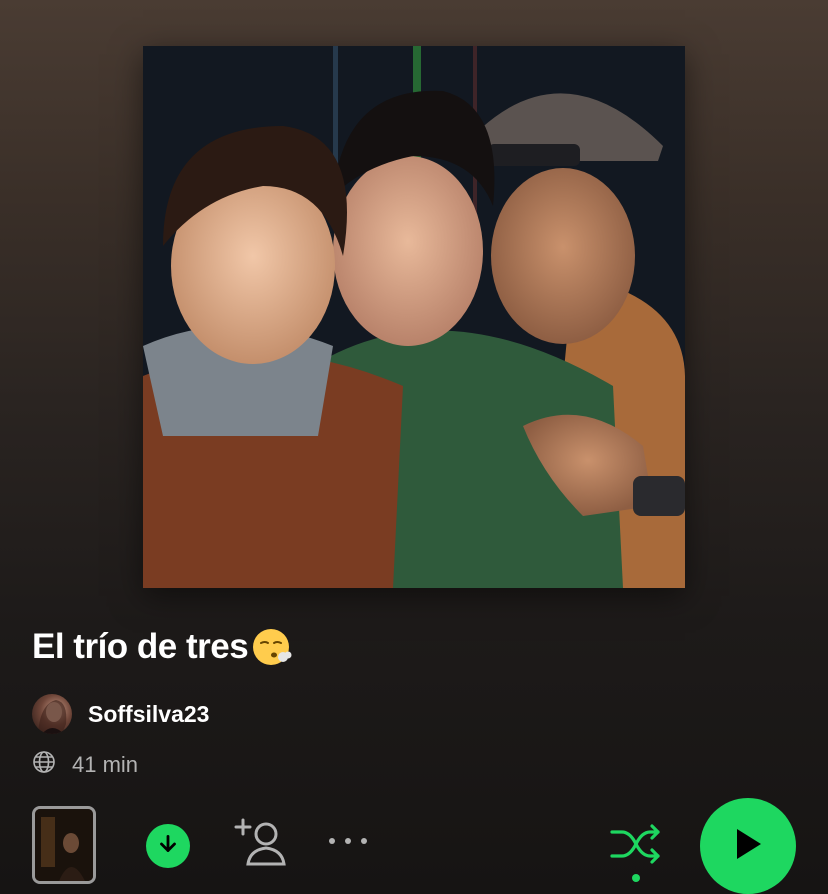  Describe the element at coordinates (148, 714) in the screenshot. I see `owner-name: Soffsilva23` at that location.